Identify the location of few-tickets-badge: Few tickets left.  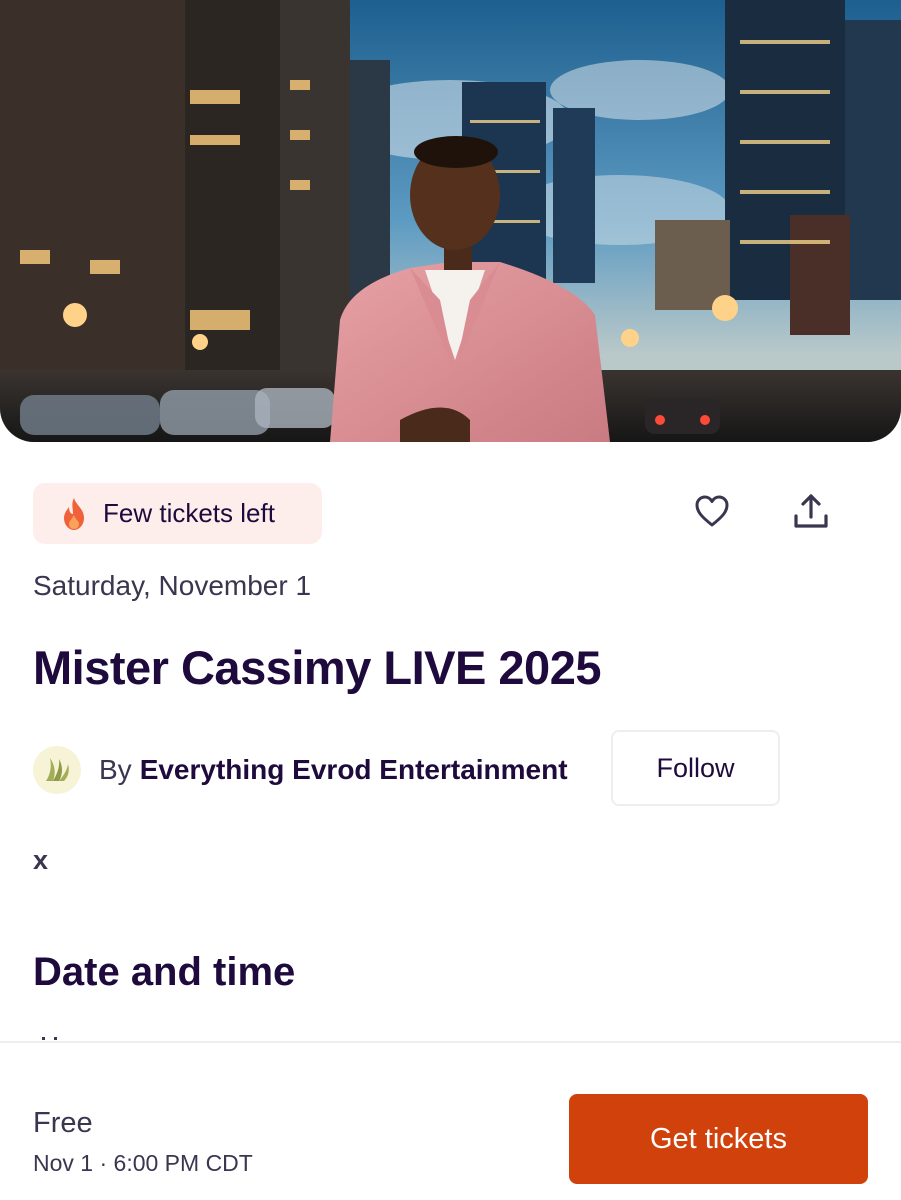
(177, 513).